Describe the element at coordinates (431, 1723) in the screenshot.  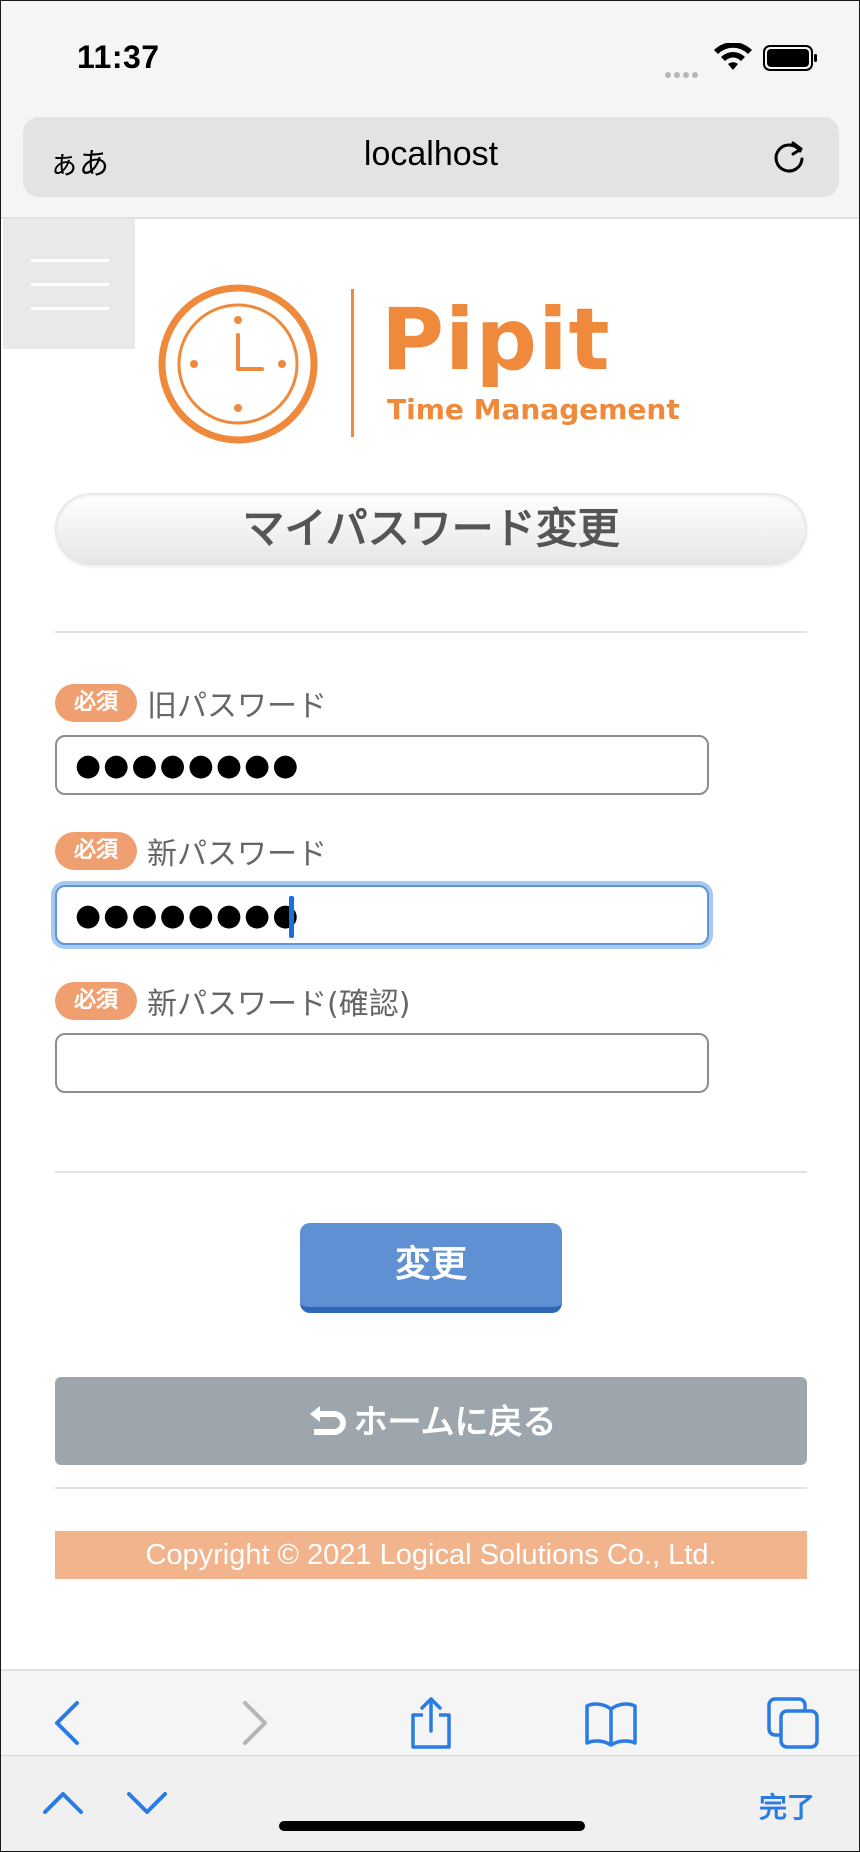
I see `share-icon` at that location.